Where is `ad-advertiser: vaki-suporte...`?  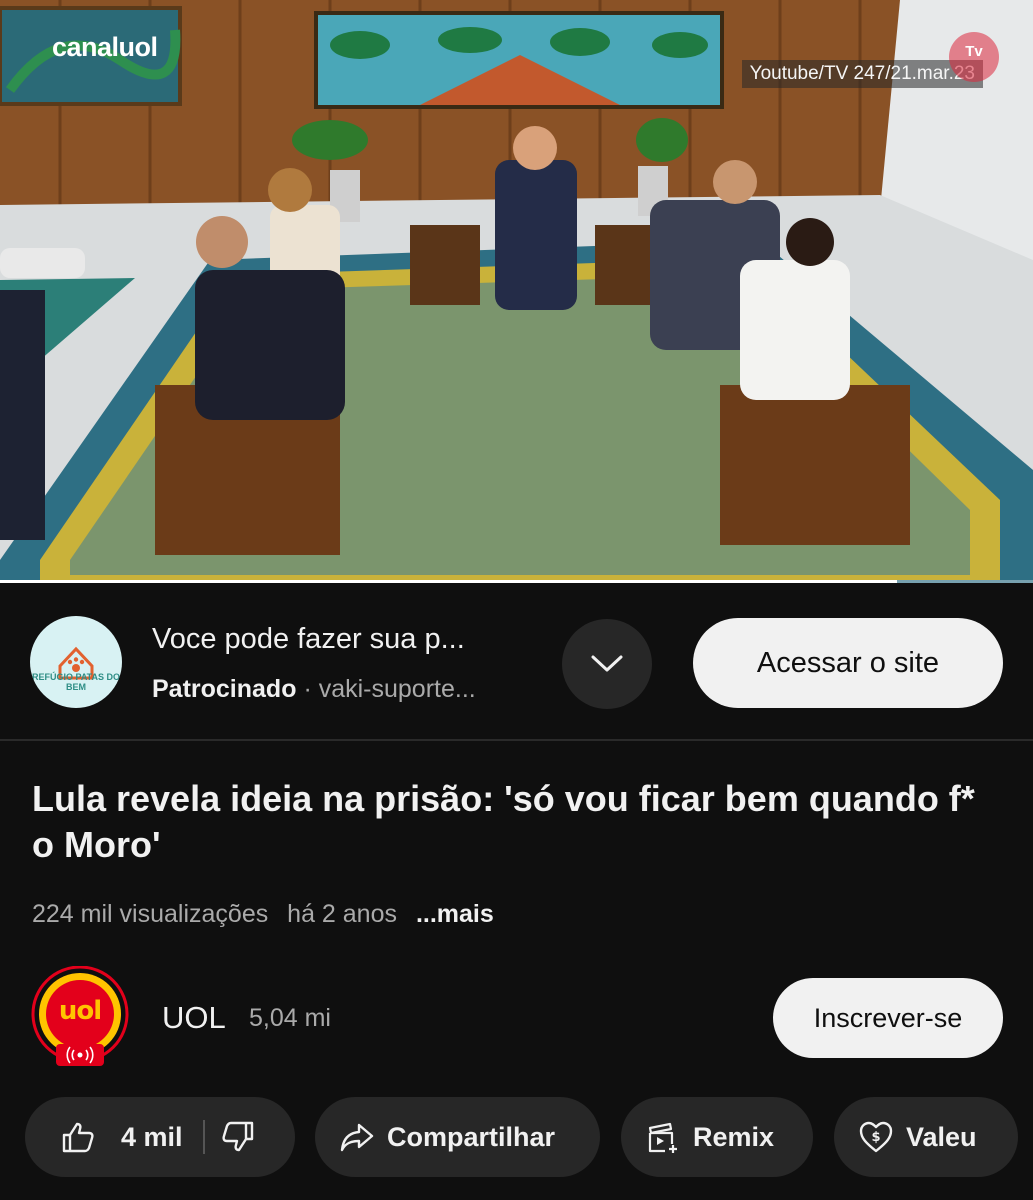 ad-advertiser: vaki-suporte... is located at coordinates (397, 689).